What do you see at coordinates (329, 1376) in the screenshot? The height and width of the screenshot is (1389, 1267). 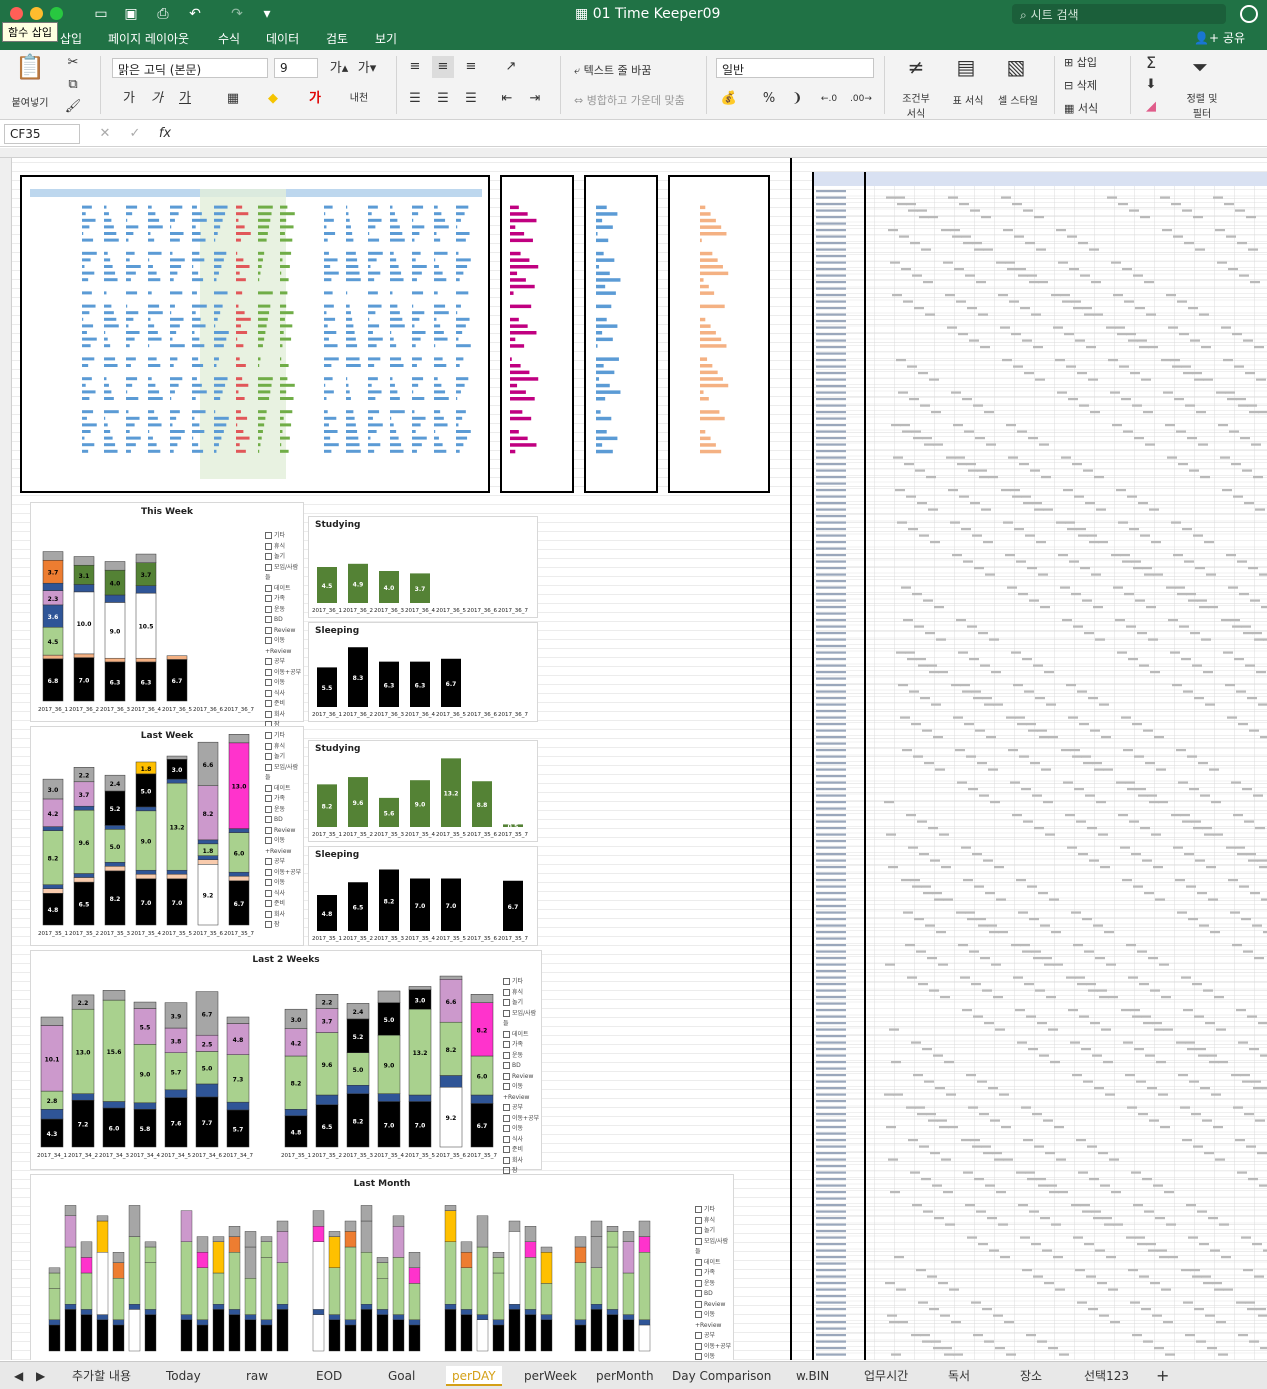 I see `sheet-tab-3: EOD` at bounding box center [329, 1376].